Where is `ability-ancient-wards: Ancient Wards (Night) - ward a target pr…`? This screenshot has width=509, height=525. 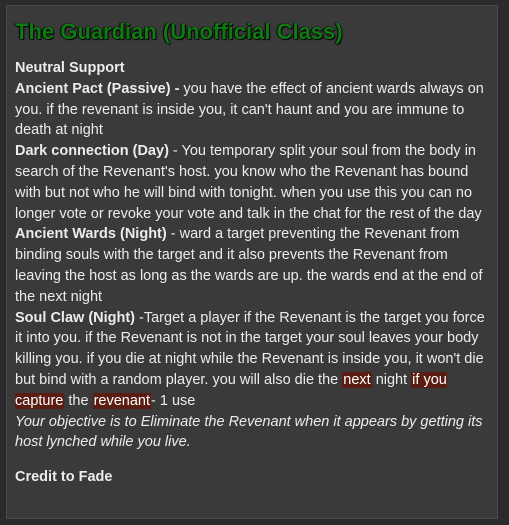 ability-ancient-wards: Ancient Wards (Night) - ward a target pr… is located at coordinates (252, 265).